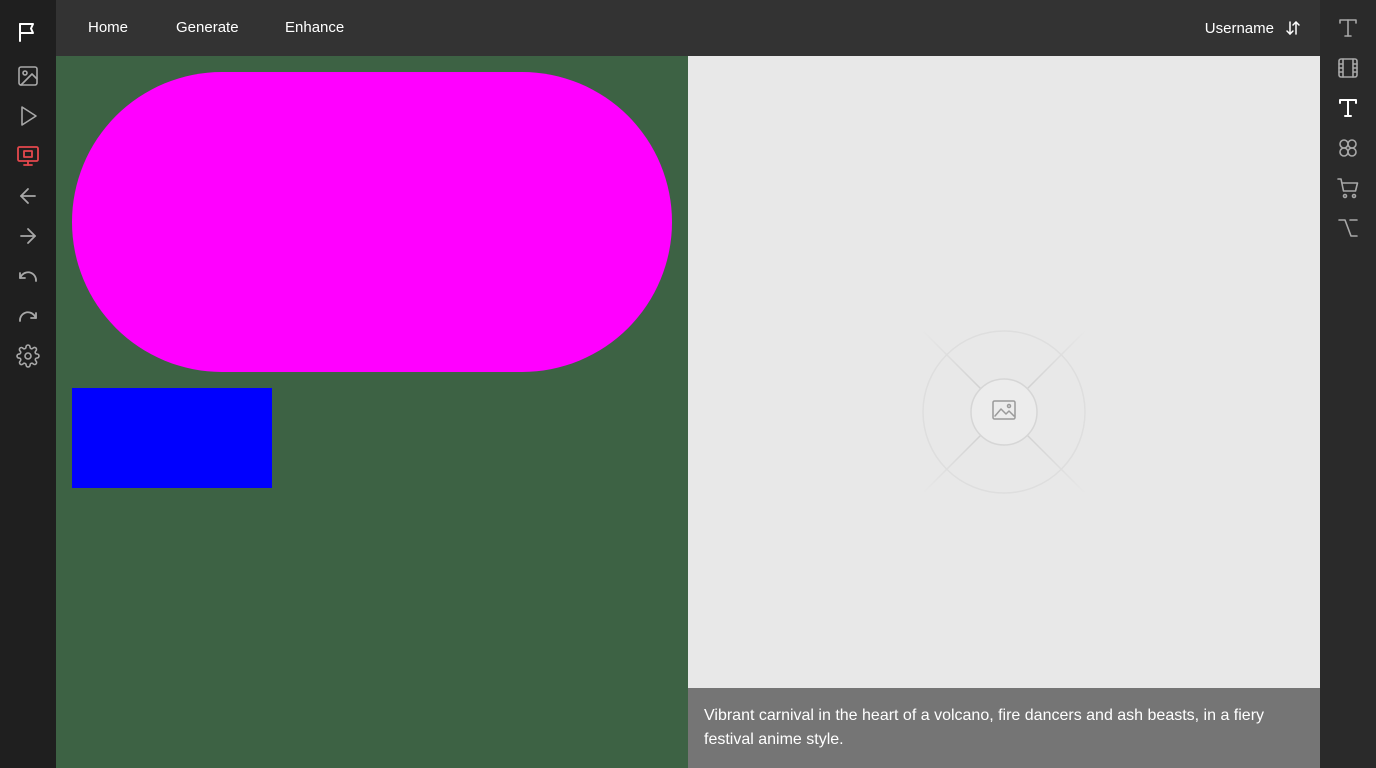 This screenshot has width=1376, height=768. Describe the element at coordinates (108, 28) in the screenshot. I see `nav-home: Home` at that location.